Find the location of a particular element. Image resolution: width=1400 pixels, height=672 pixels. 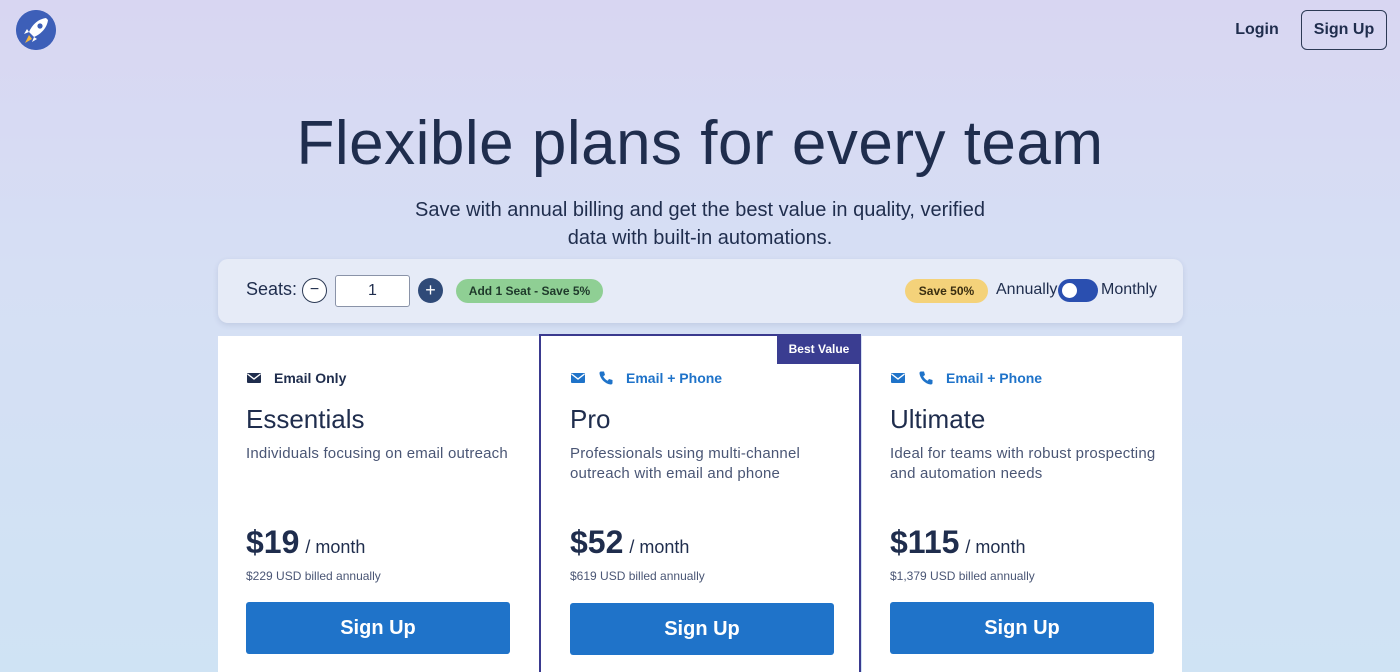

price-row: $19 / month is located at coordinates (305, 542).